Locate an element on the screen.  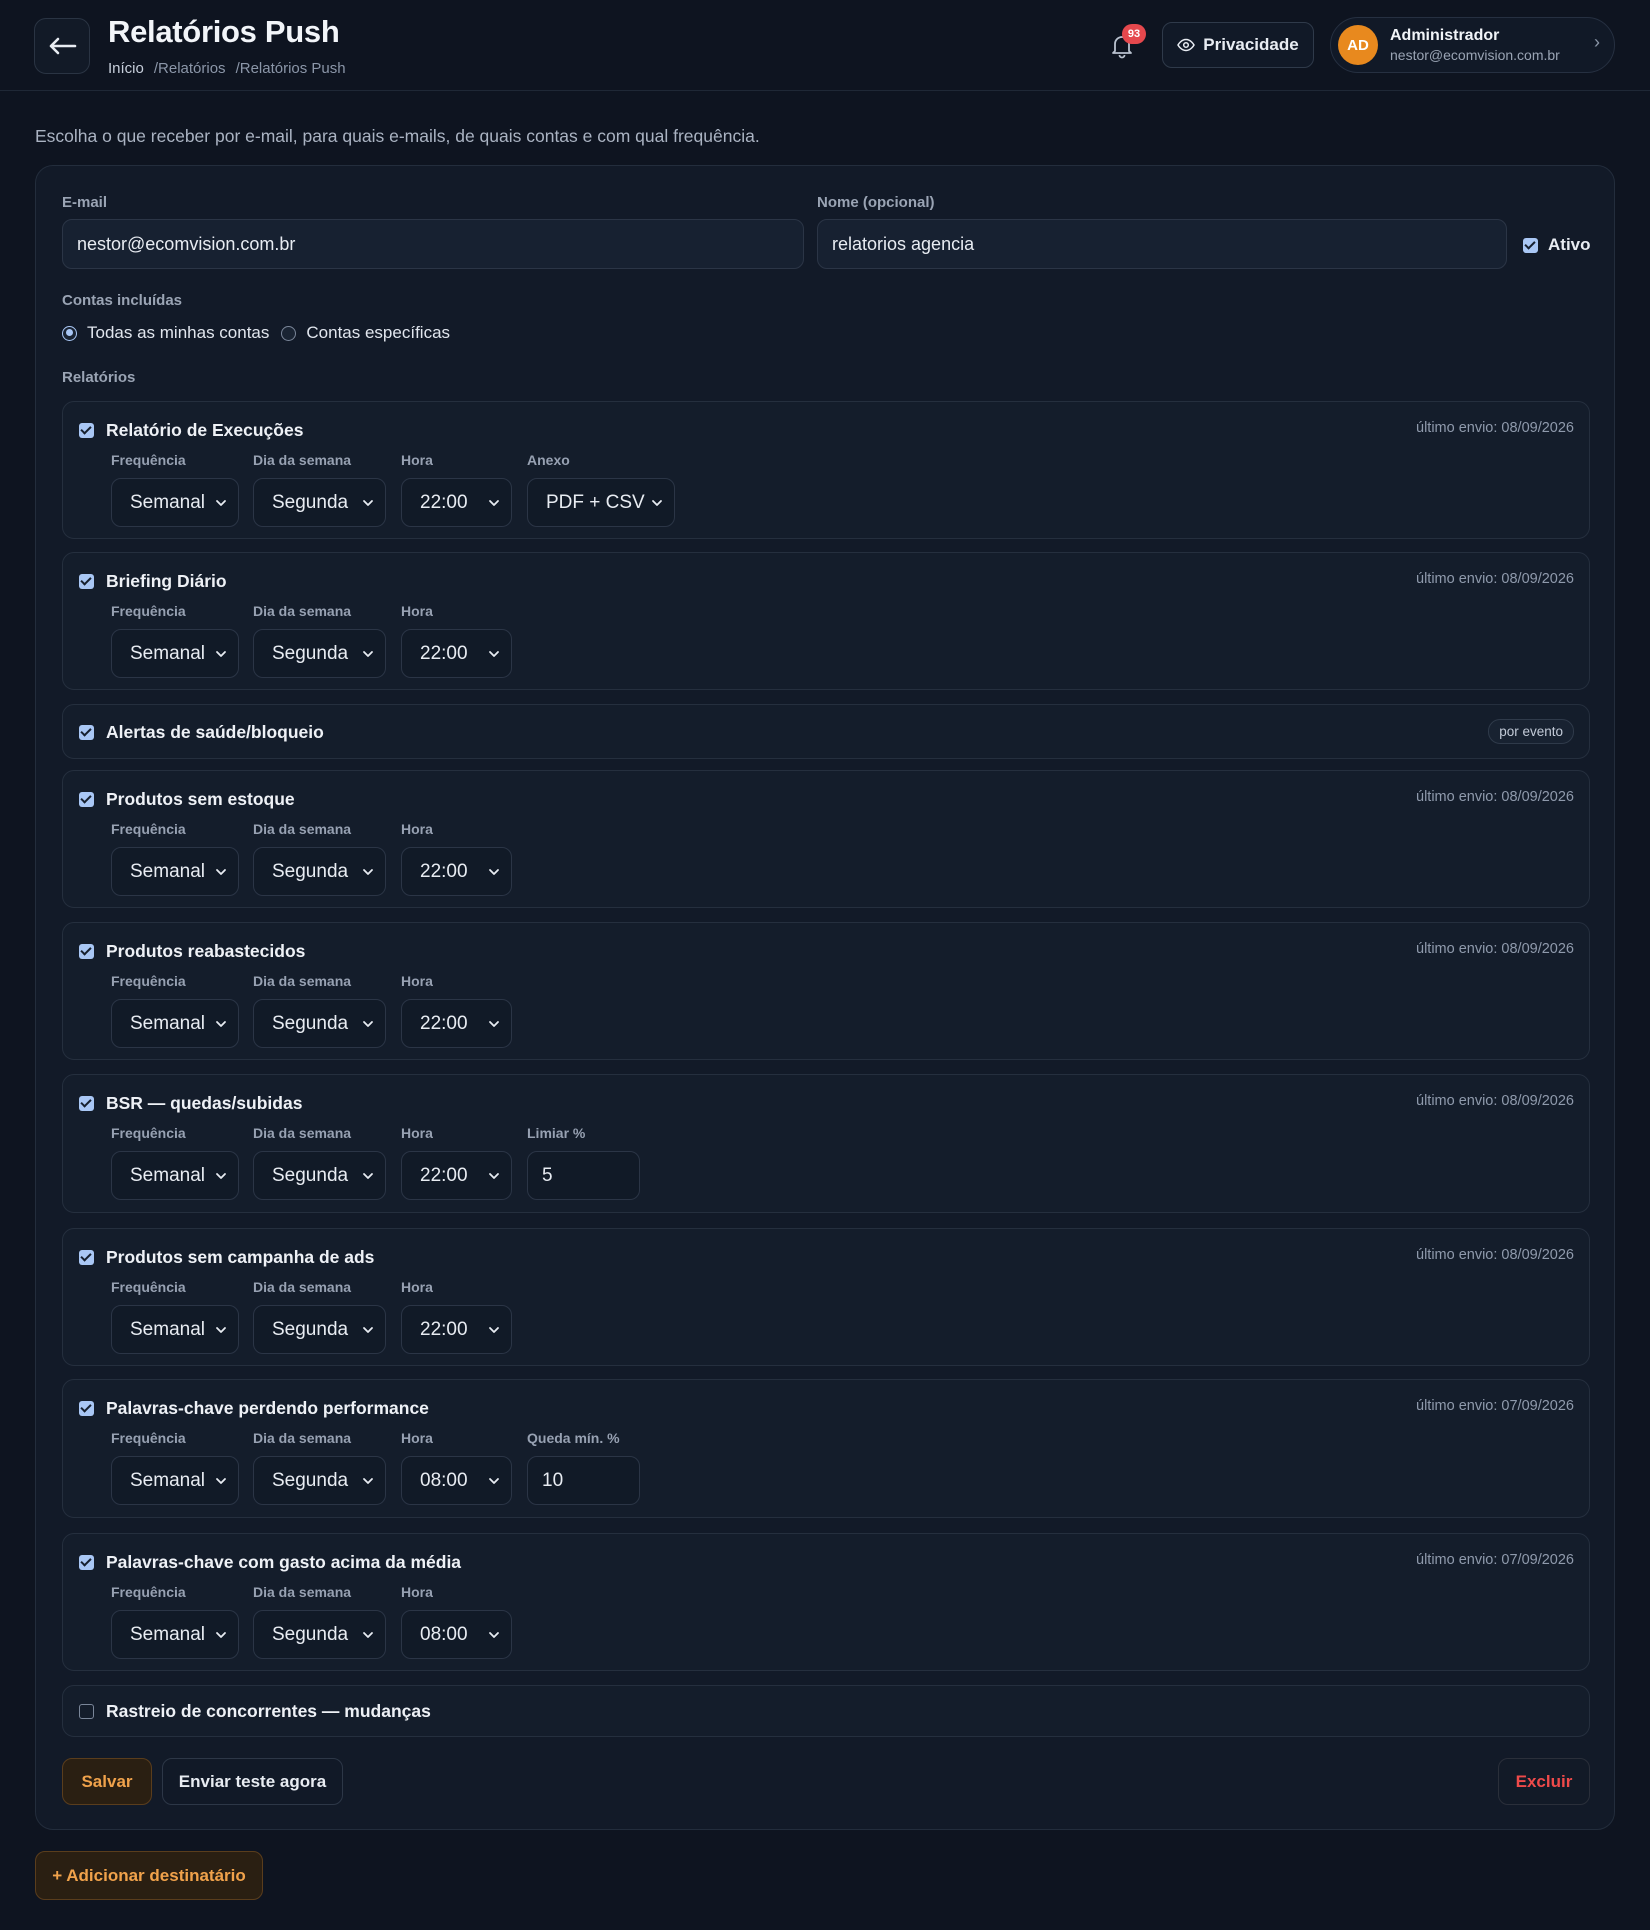
radio-all-accounts-label: Todas as minhas contas is located at coordinates (178, 333).